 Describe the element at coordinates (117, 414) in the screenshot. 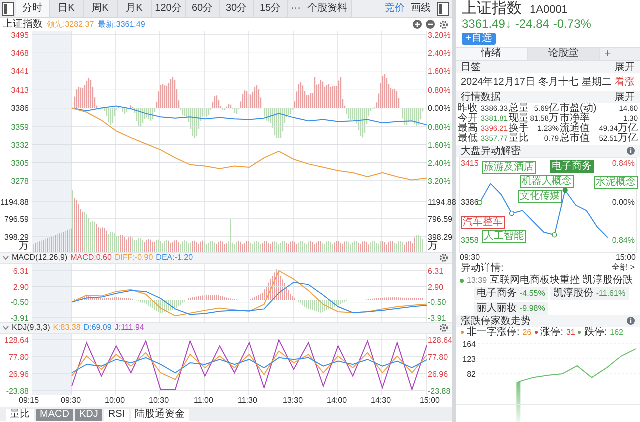

I see `indicator-tab: RSI` at that location.